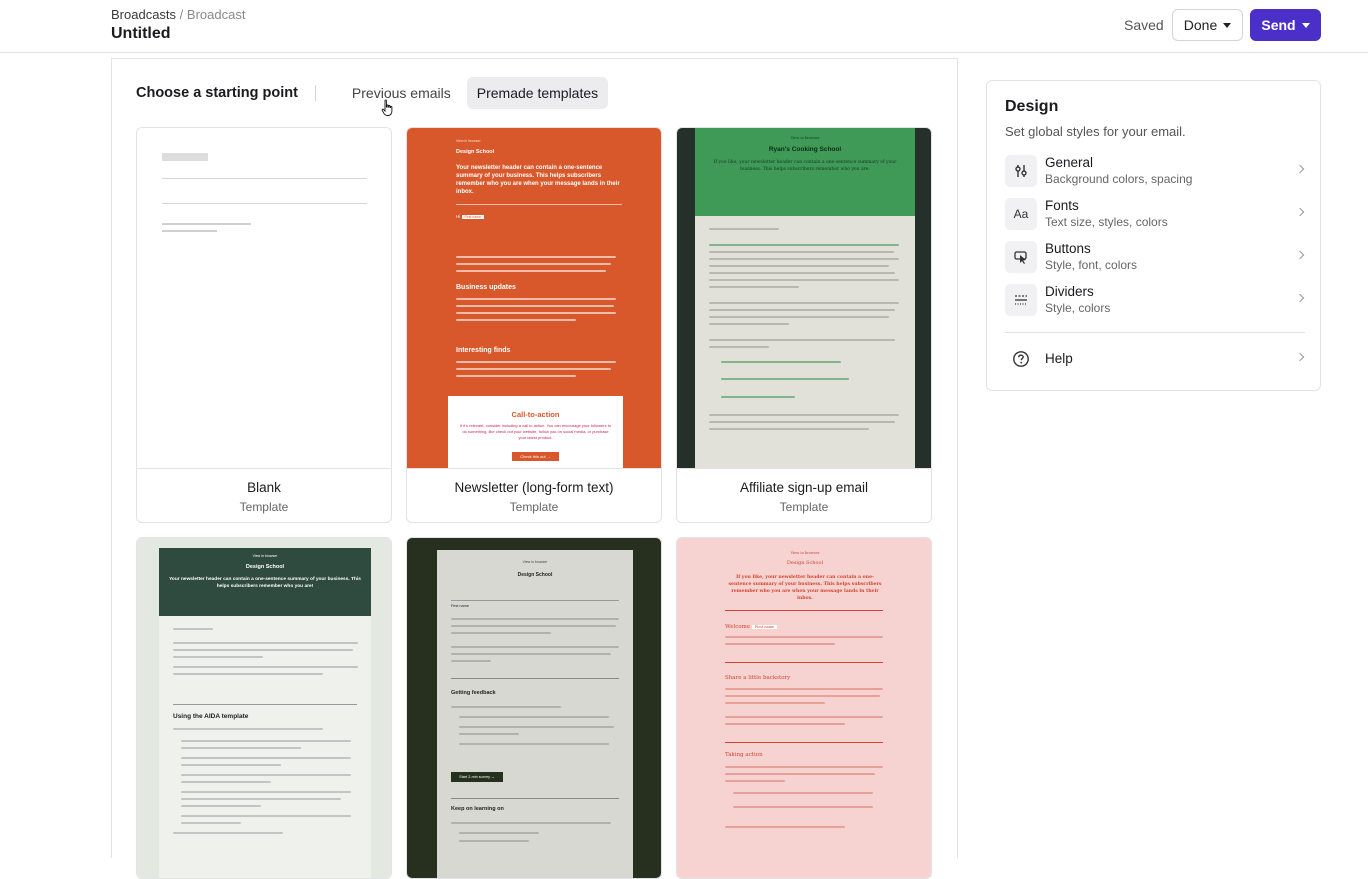 Image resolution: width=1368 pixels, height=879 pixels. What do you see at coordinates (804, 487) in the screenshot?
I see `template-name: Affiliate sign-up email` at bounding box center [804, 487].